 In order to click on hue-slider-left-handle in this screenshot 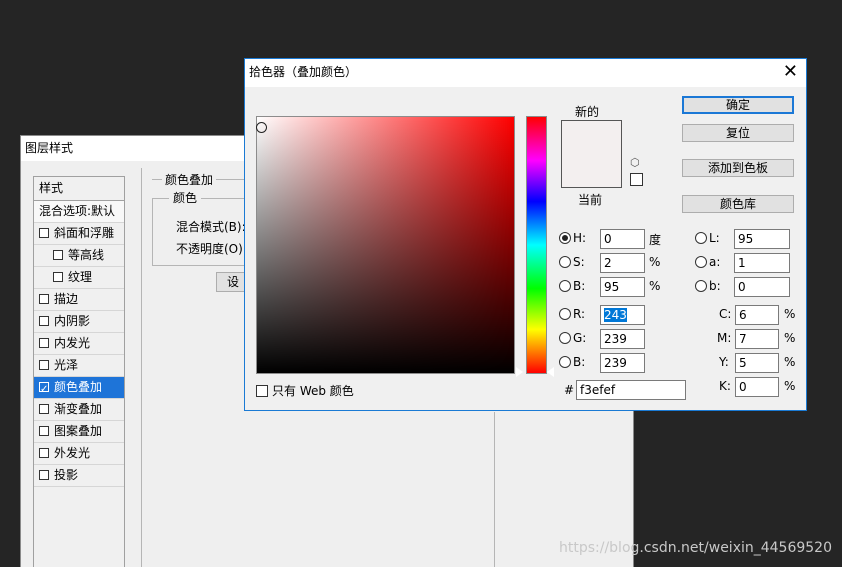, I will do `click(519, 372)`.